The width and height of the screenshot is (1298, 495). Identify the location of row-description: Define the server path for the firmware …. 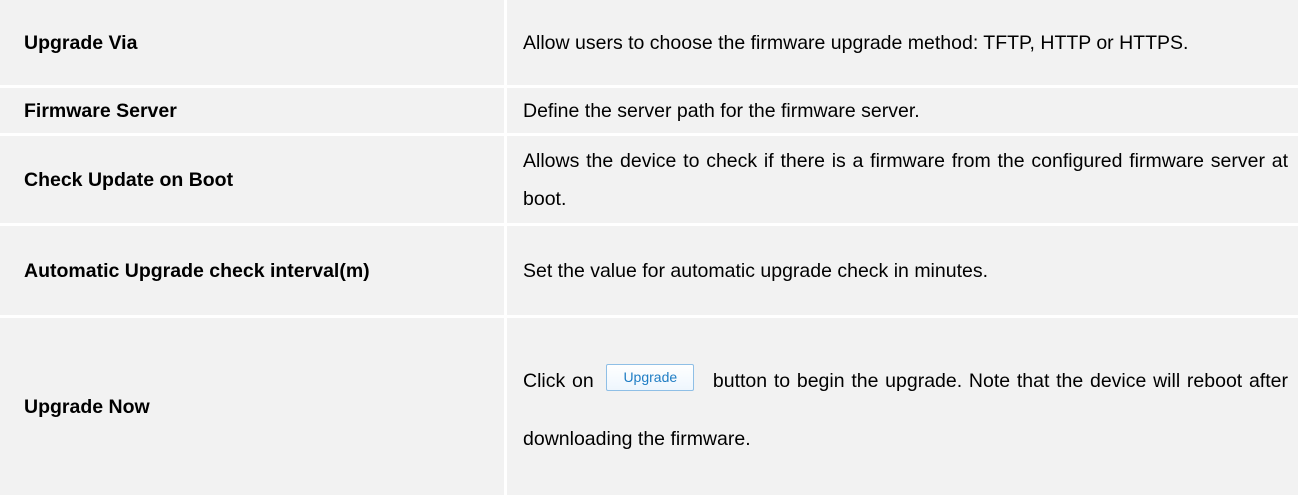
(902, 112).